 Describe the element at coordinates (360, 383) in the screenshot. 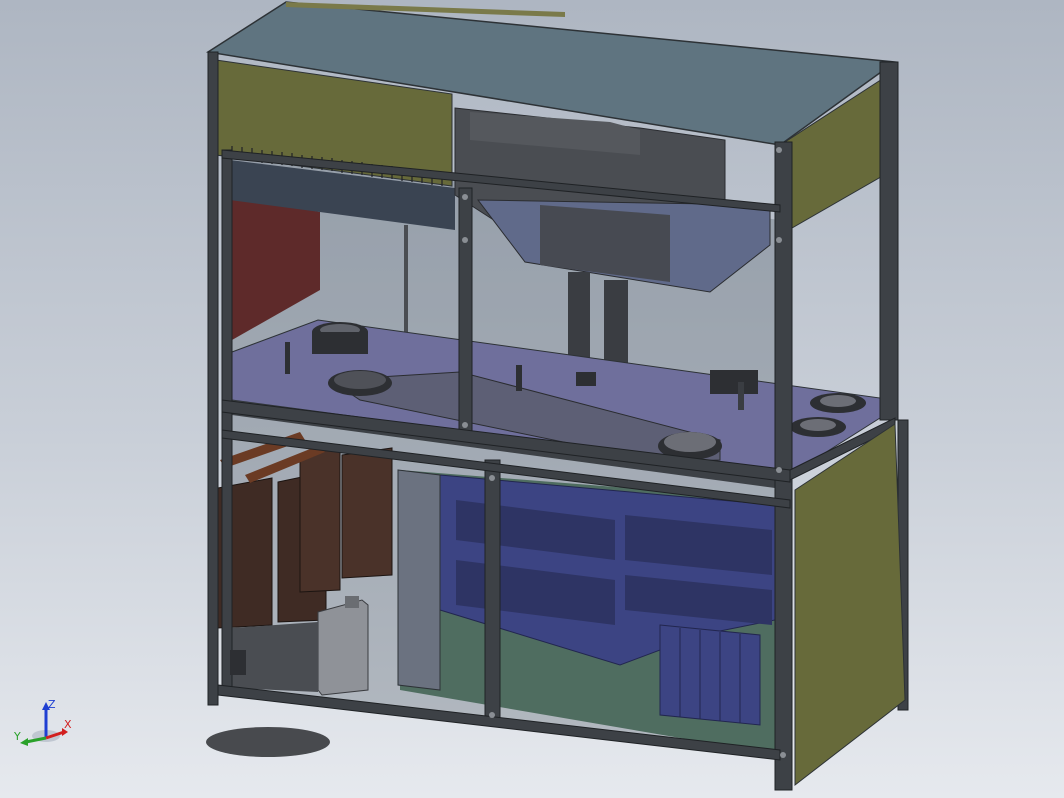

I see `turntable-gear-left` at that location.